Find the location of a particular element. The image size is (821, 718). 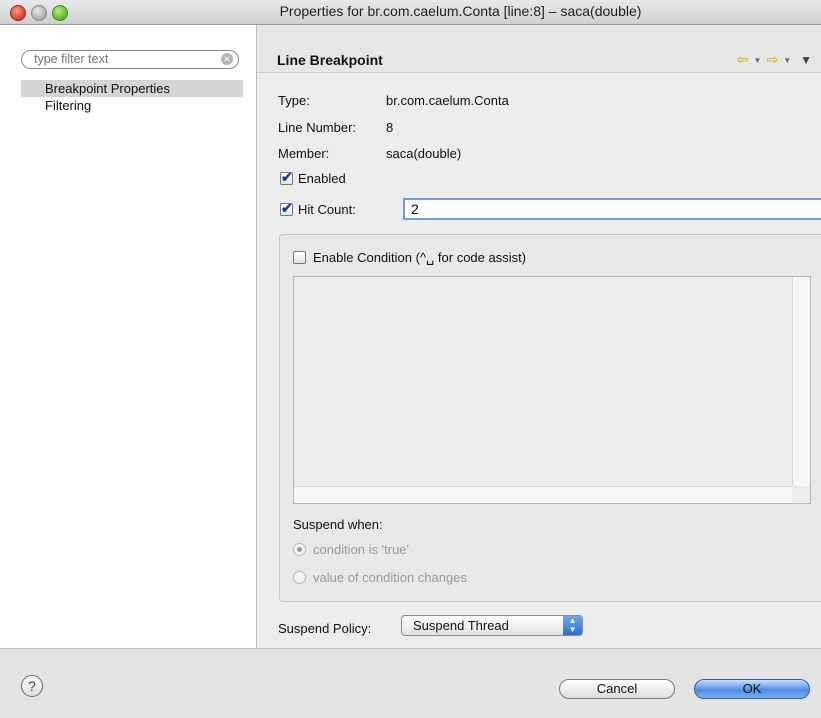

select-stepper-icon: ▲ ▼ is located at coordinates (572, 625).